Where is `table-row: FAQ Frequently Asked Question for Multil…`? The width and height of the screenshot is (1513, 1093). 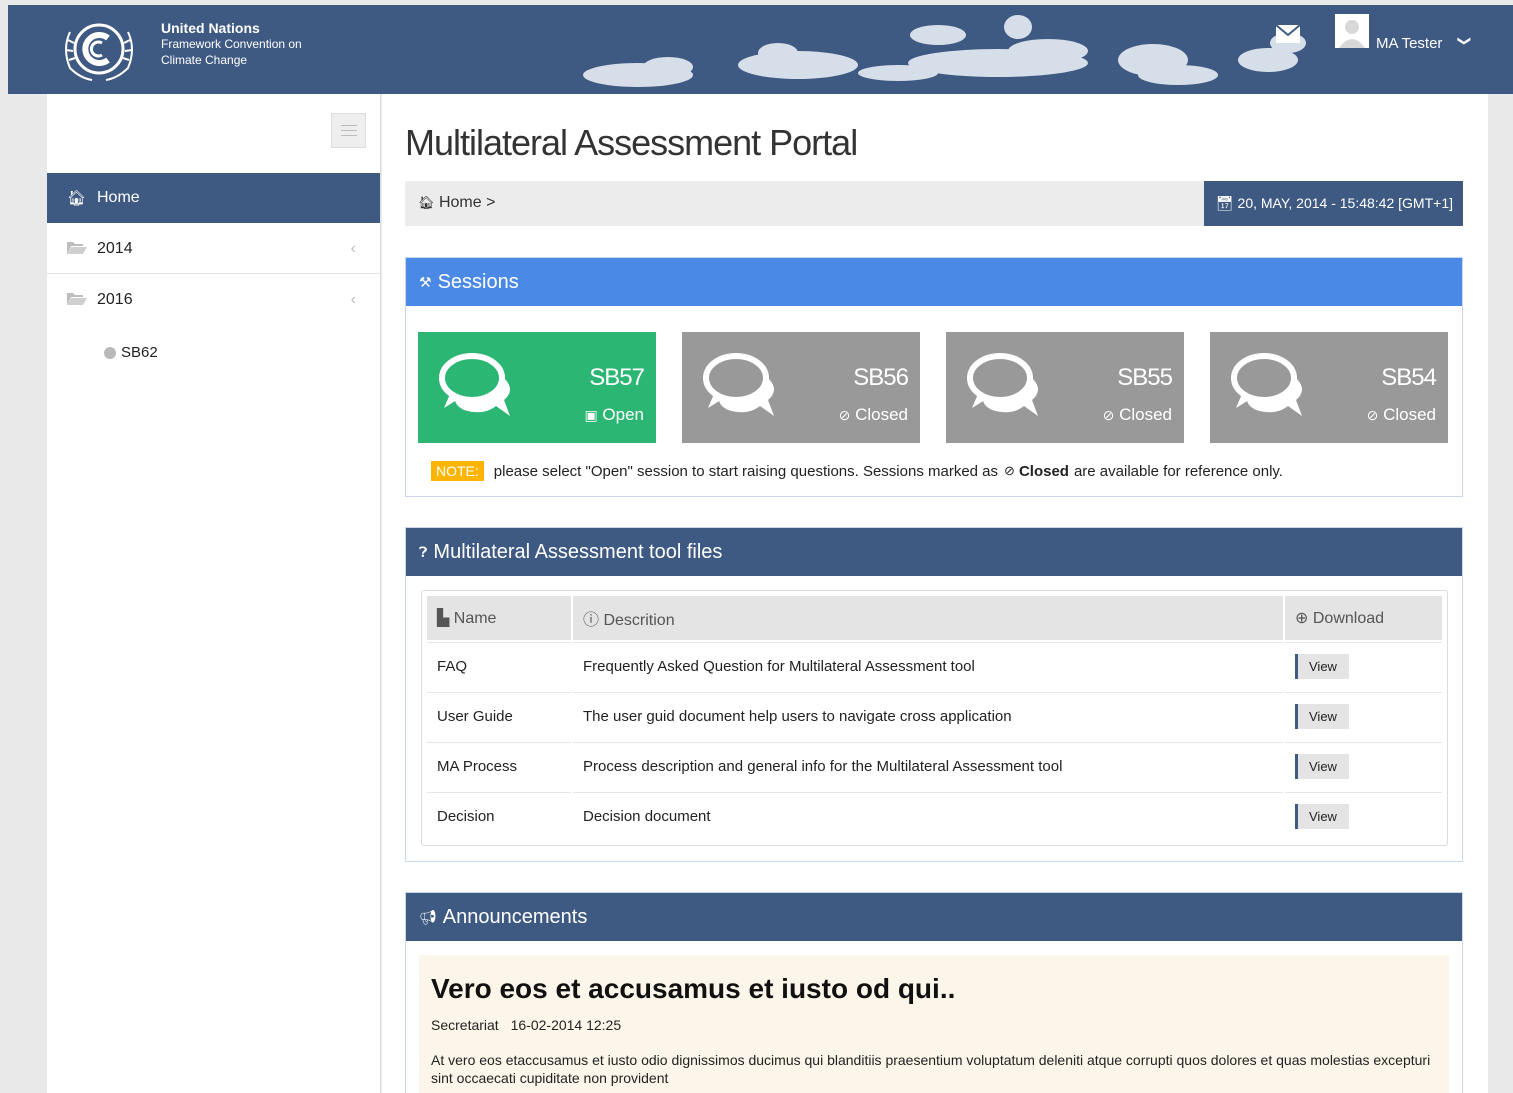
table-row: FAQ Frequently Asked Question for Multil… is located at coordinates (934, 666).